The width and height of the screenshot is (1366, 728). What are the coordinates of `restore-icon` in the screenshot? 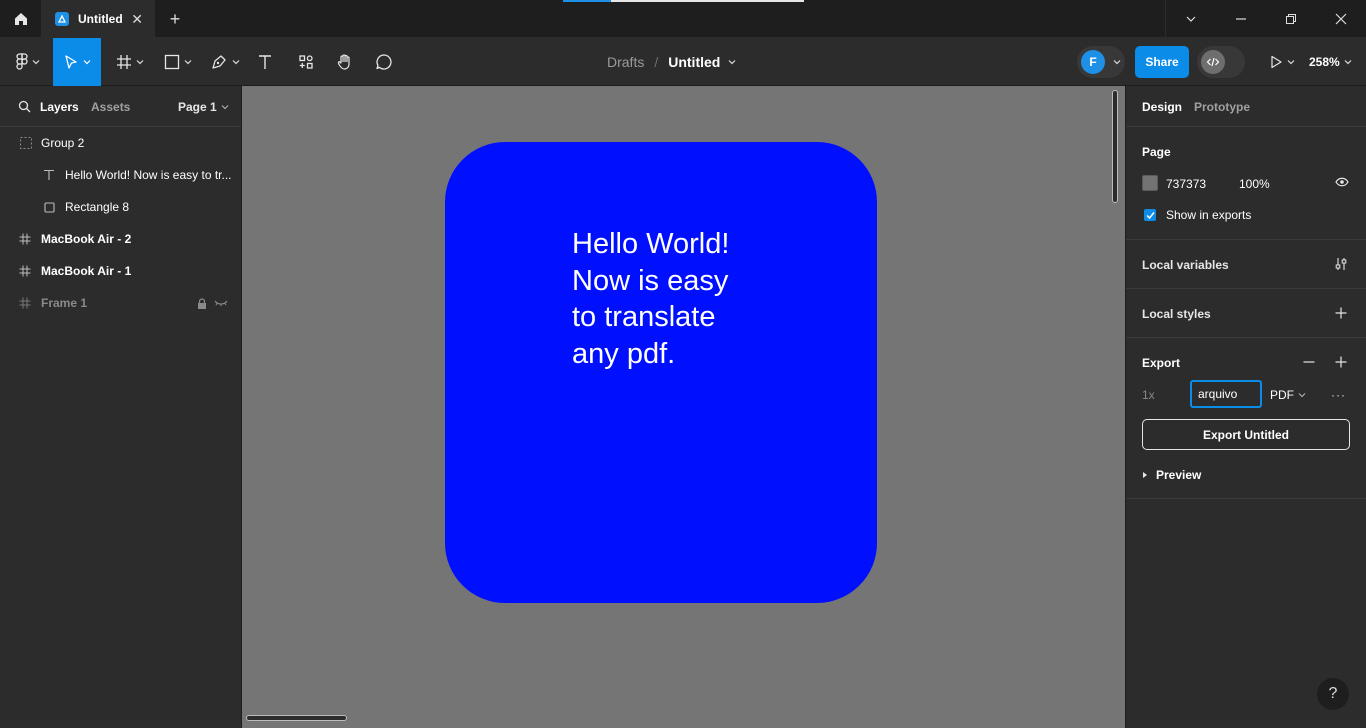 It's located at (1291, 19).